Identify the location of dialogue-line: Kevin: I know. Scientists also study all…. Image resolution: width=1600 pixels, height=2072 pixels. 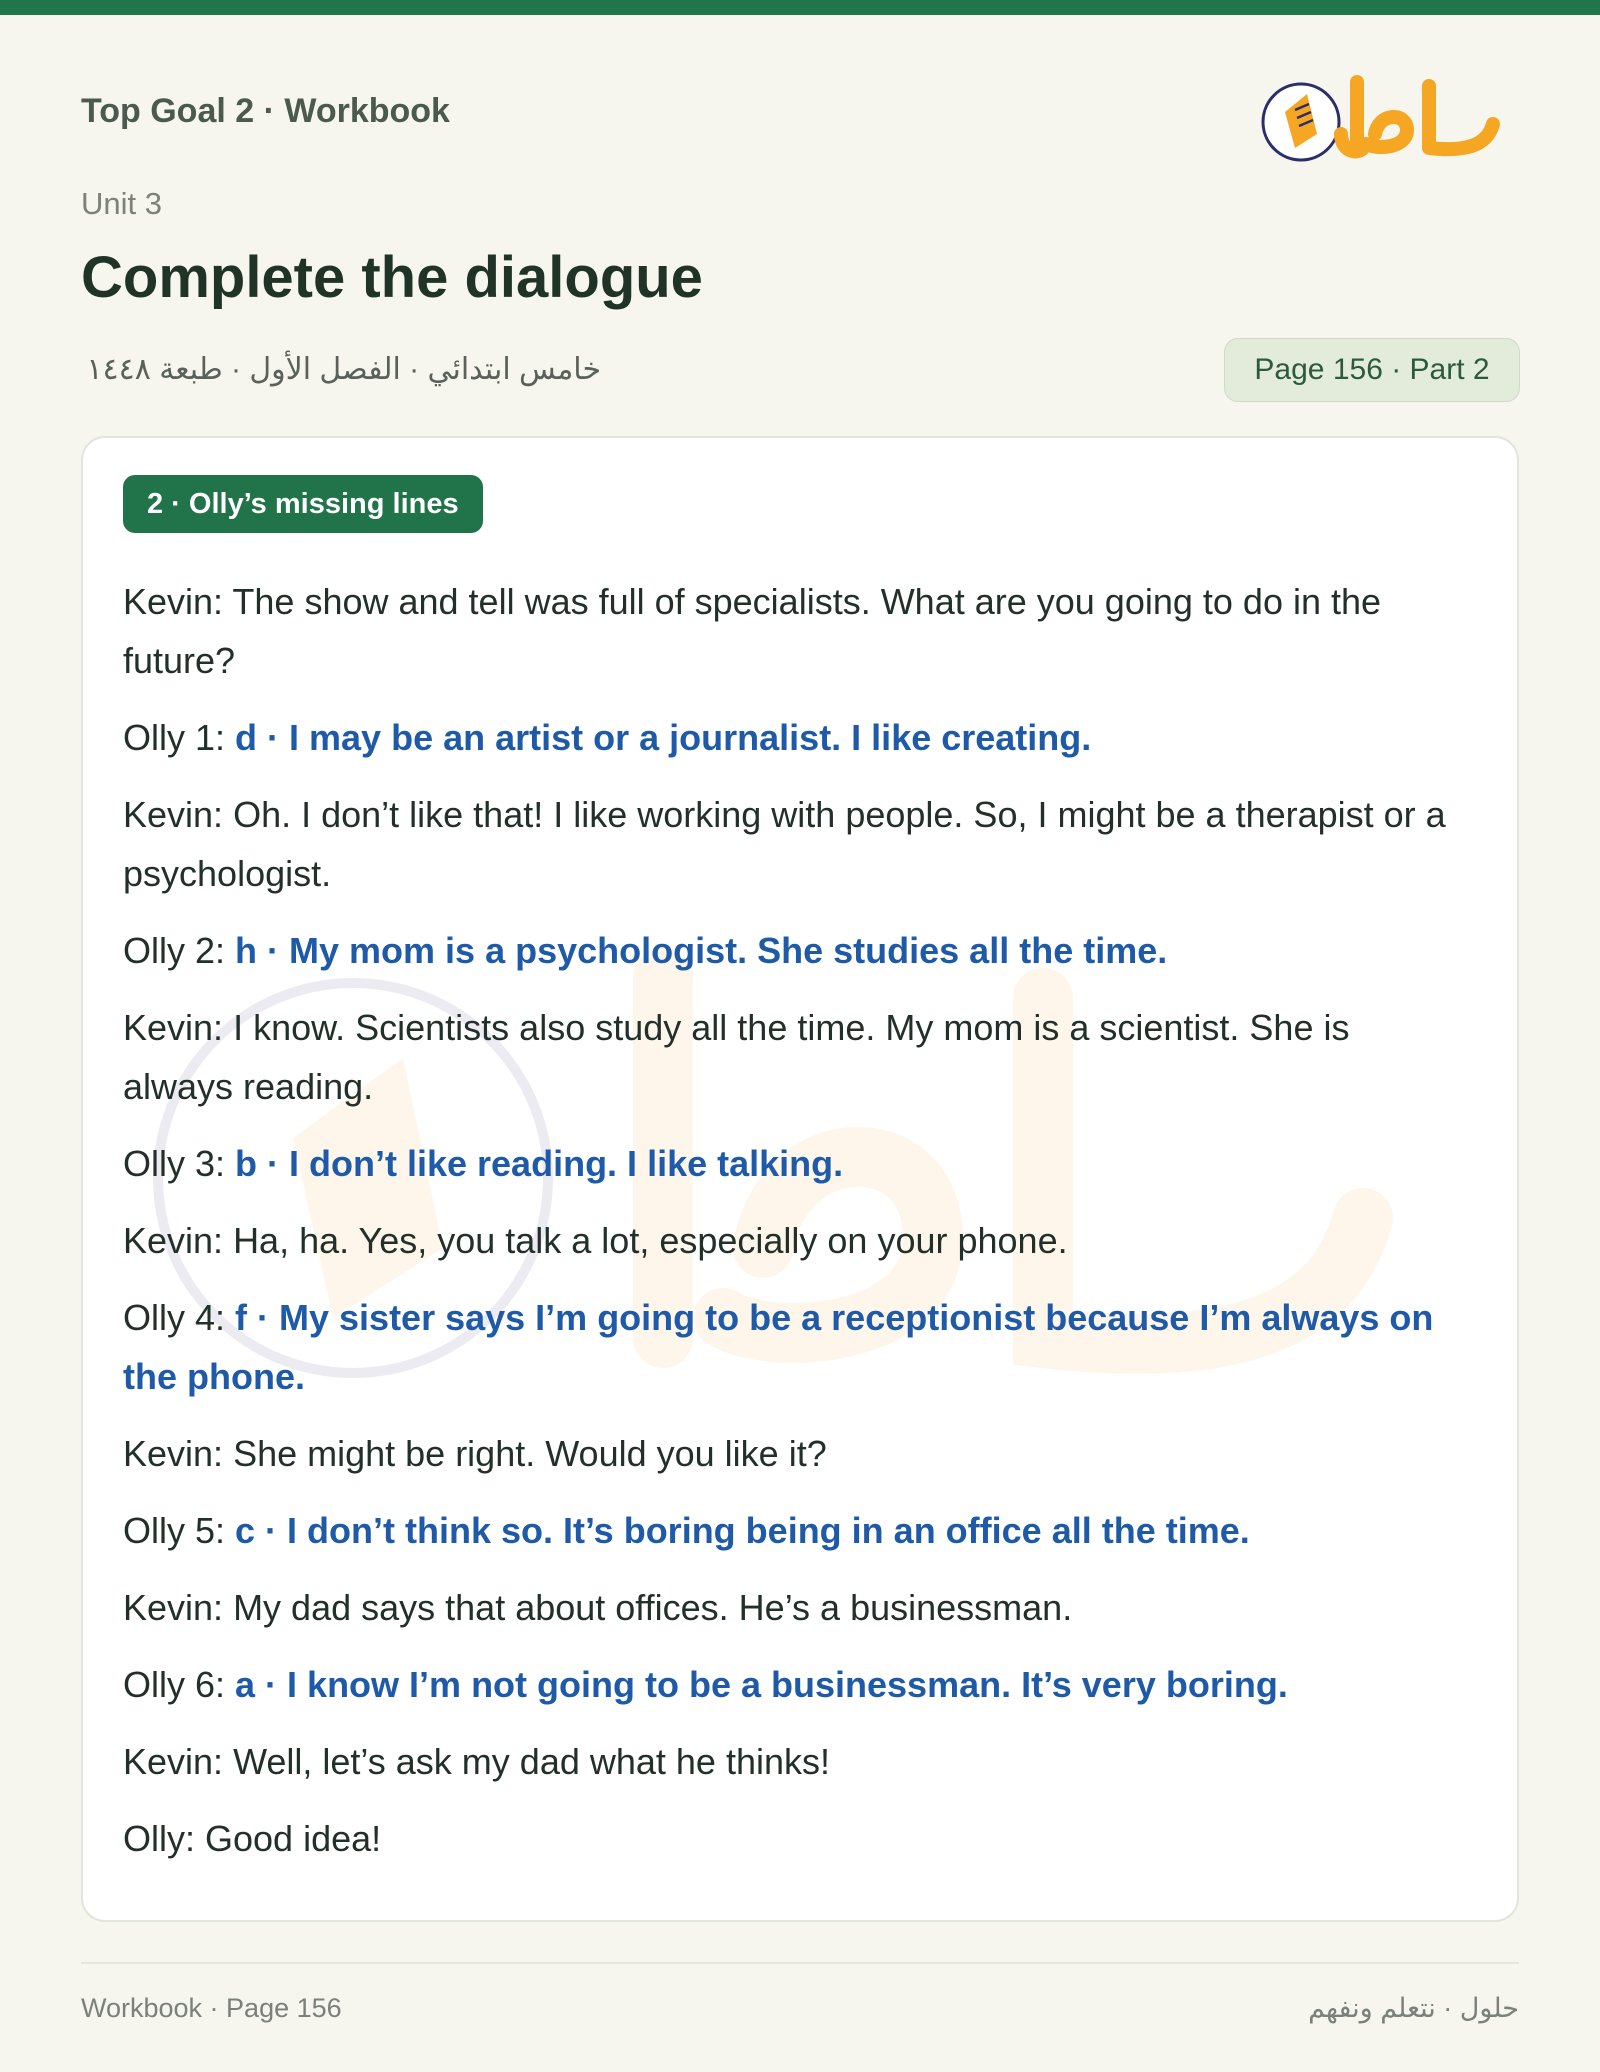
(793, 1057).